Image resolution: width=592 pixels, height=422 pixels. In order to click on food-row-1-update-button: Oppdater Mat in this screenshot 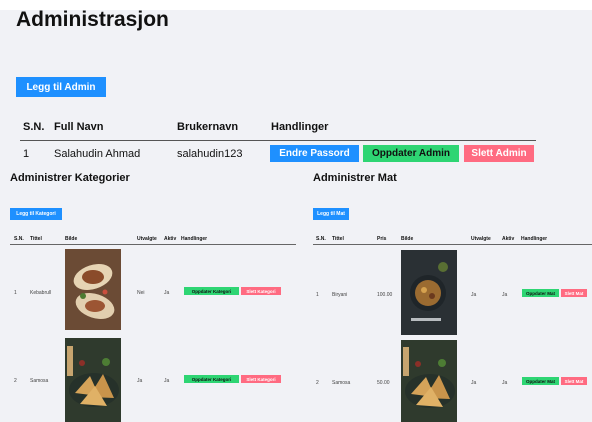, I will do `click(540, 293)`.